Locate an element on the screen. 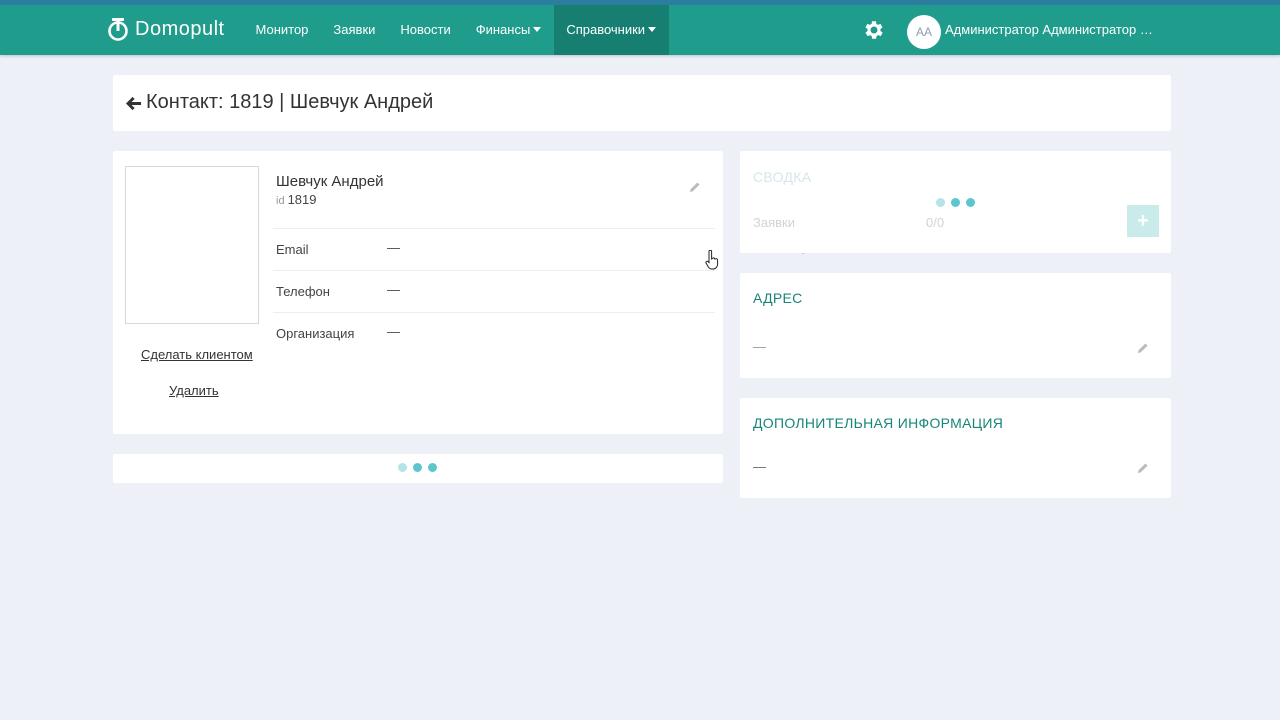 Image resolution: width=1280 pixels, height=720 pixels. nav-item-label: Новости is located at coordinates (425, 29).